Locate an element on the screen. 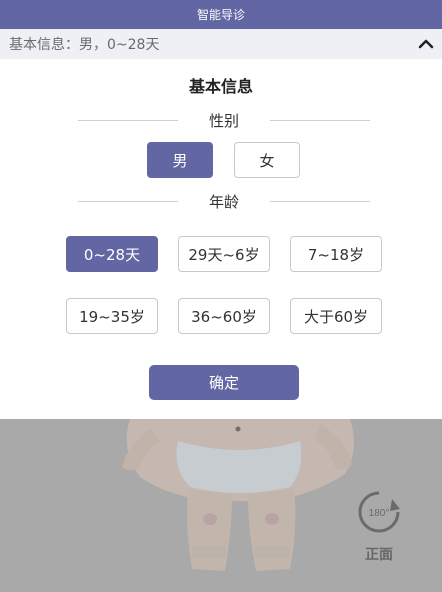  age-option: 大于60岁 is located at coordinates (336, 316).